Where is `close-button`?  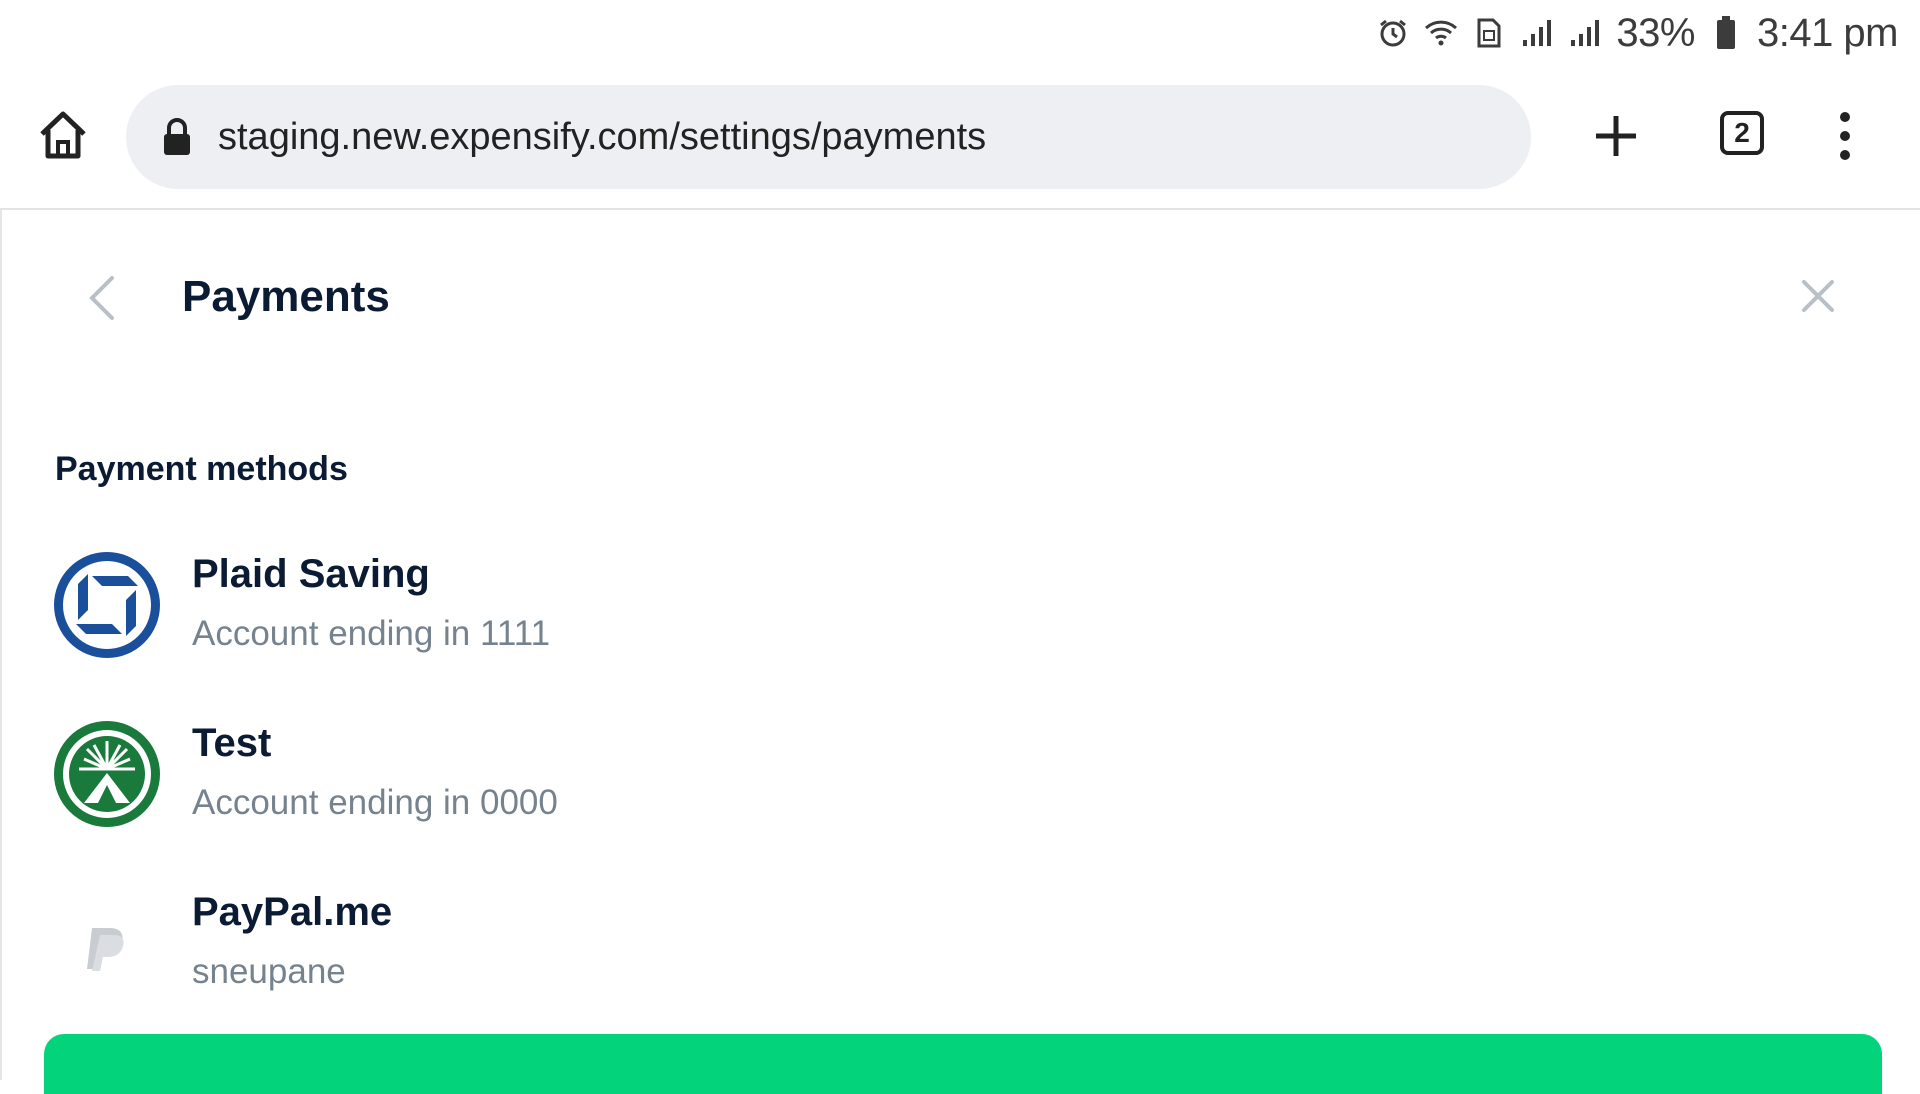
close-button is located at coordinates (1818, 296).